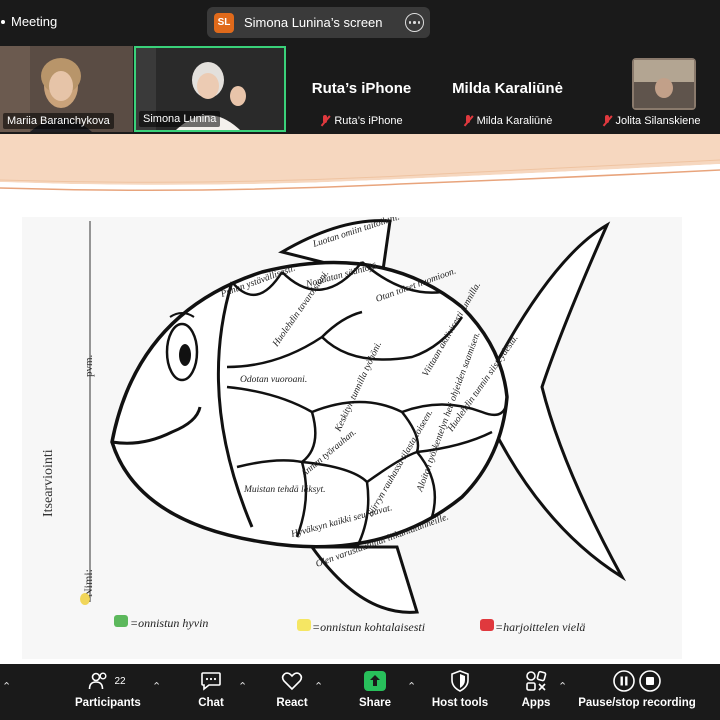  What do you see at coordinates (108, 689) in the screenshot?
I see `participants-button: 22 Participants` at bounding box center [108, 689].